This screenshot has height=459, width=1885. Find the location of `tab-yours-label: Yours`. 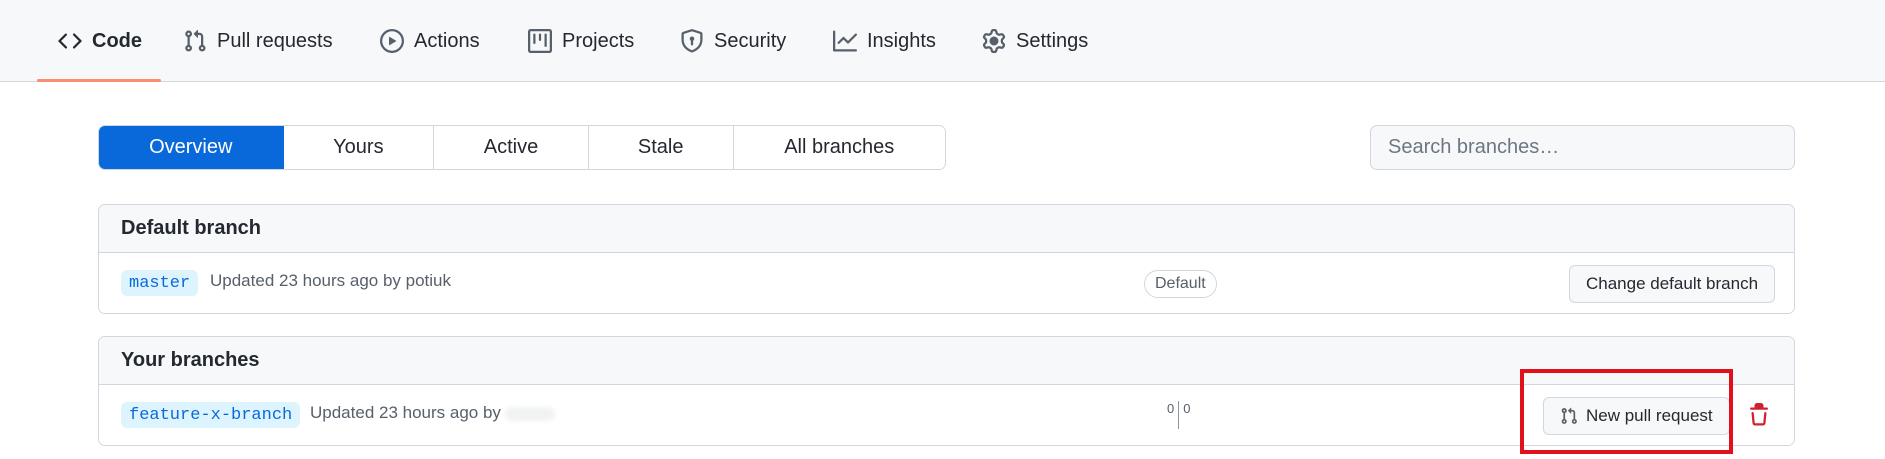

tab-yours-label: Yours is located at coordinates (358, 147).